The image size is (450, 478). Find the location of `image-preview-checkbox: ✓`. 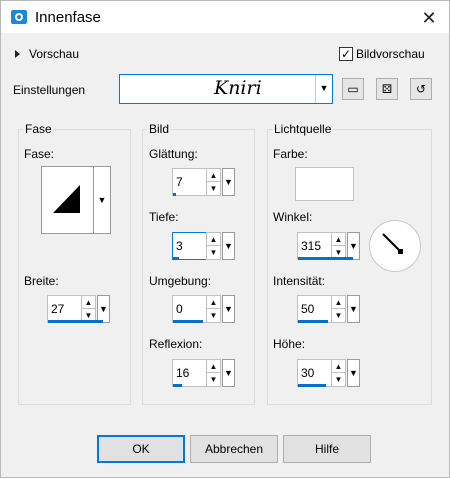

image-preview-checkbox: ✓ is located at coordinates (346, 54).